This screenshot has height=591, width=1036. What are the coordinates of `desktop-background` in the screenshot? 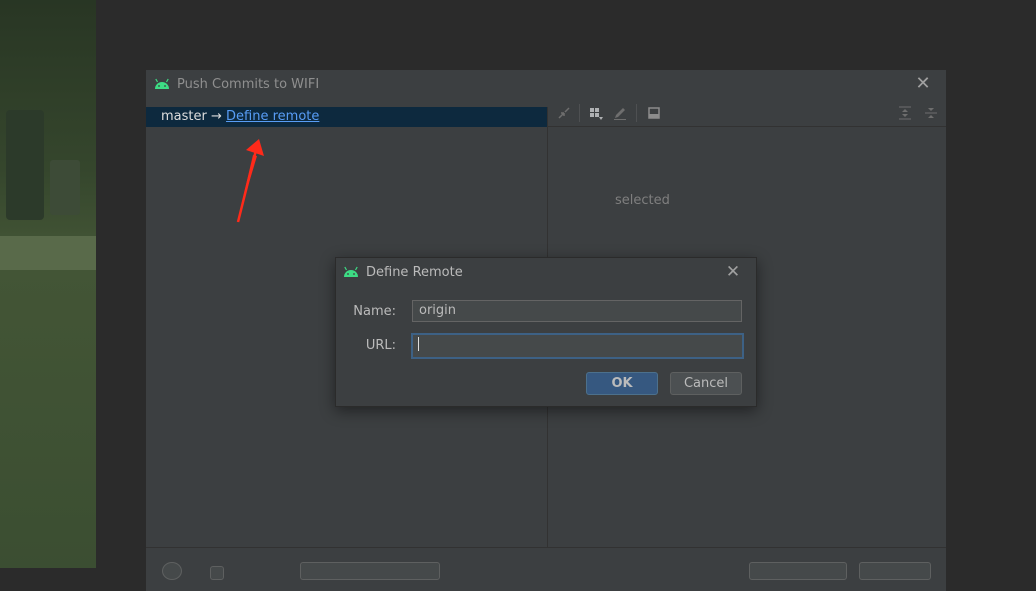 It's located at (48, 284).